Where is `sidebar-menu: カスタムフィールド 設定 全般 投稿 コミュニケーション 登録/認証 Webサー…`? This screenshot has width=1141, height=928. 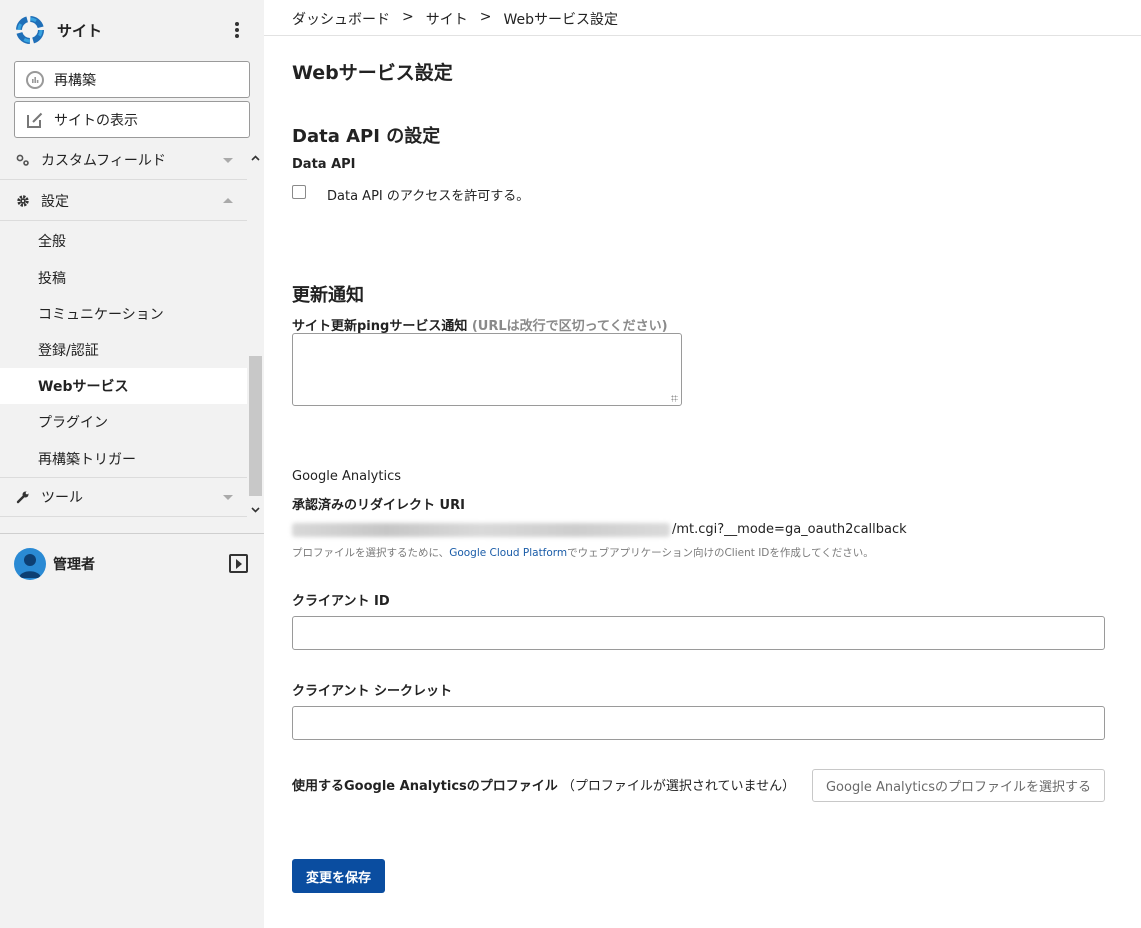 sidebar-menu: カスタムフィールド 設定 全般 投稿 コミュニケーション 登録/認証 Webサー… is located at coordinates (132, 332).